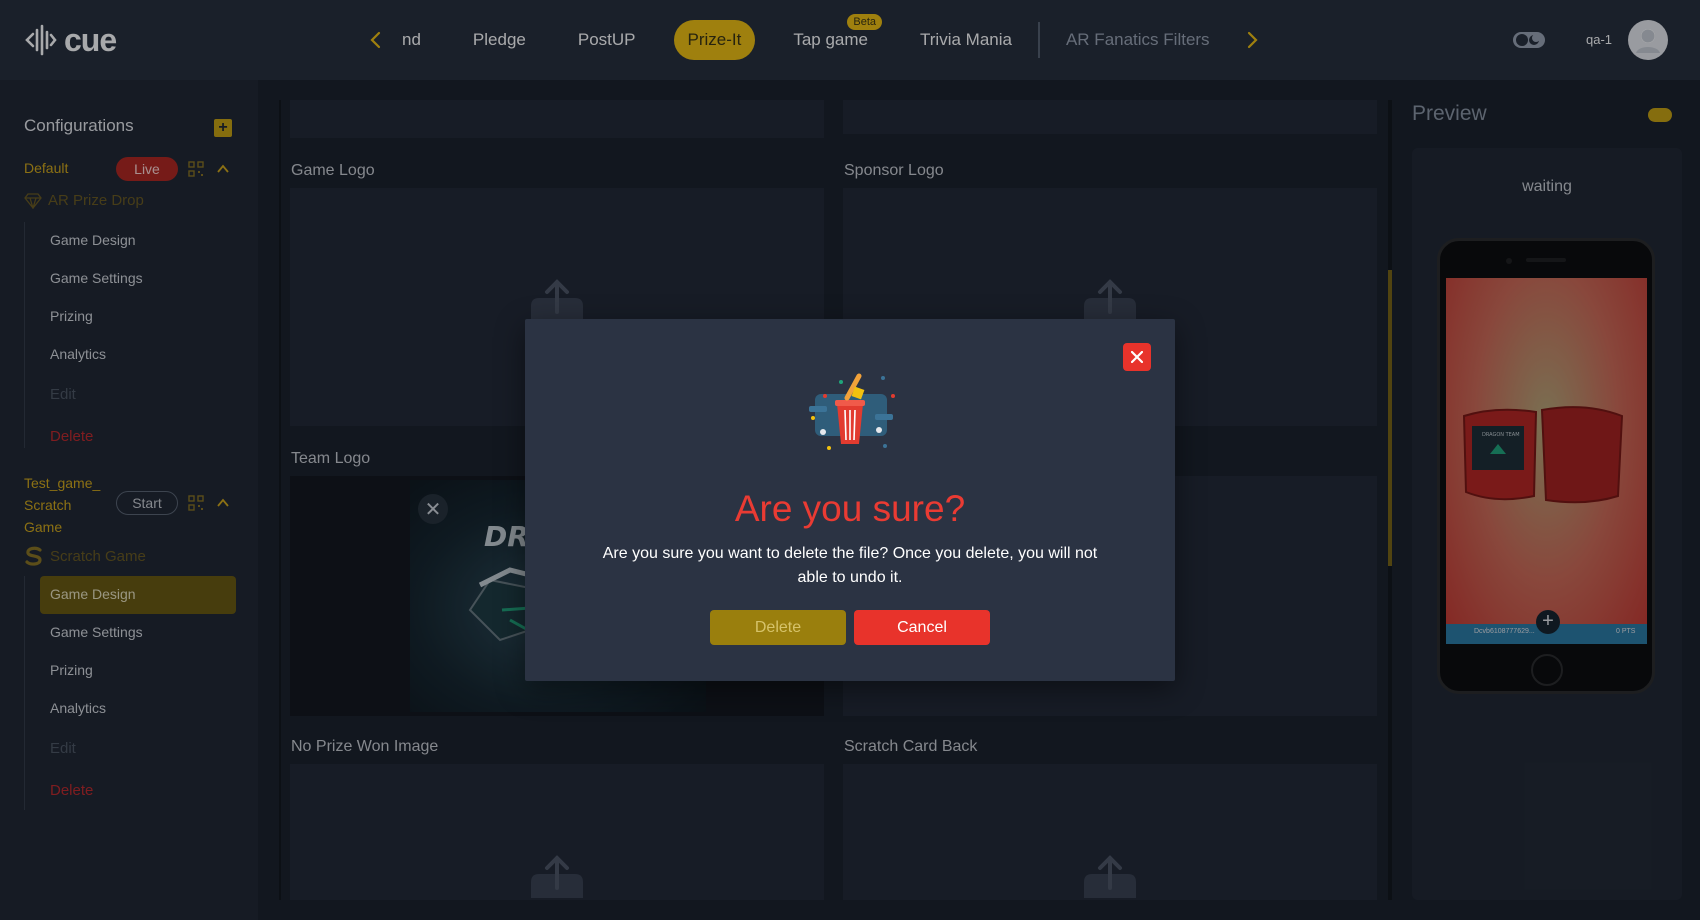  What do you see at coordinates (850, 508) in the screenshot?
I see `dialog-title: Are you sure?` at bounding box center [850, 508].